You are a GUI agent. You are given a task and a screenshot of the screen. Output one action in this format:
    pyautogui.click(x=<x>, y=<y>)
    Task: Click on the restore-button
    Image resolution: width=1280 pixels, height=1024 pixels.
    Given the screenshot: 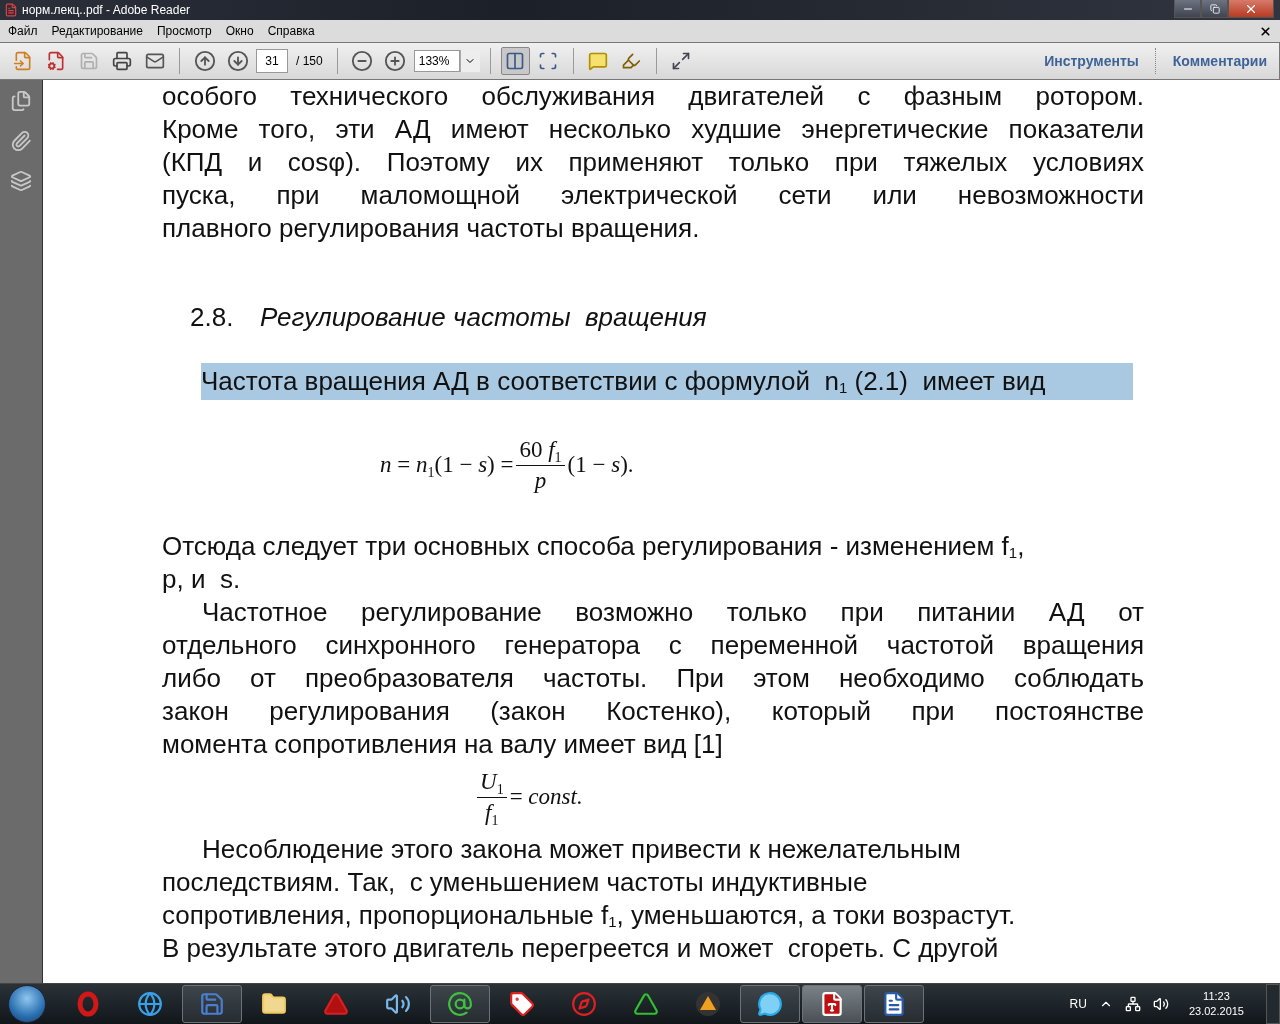 What is the action you would take?
    pyautogui.click(x=1214, y=9)
    